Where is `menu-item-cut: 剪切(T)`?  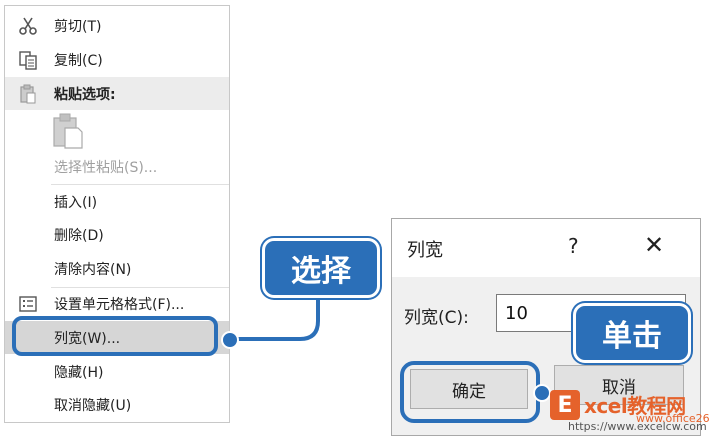 menu-item-cut: 剪切(T) is located at coordinates (117, 25).